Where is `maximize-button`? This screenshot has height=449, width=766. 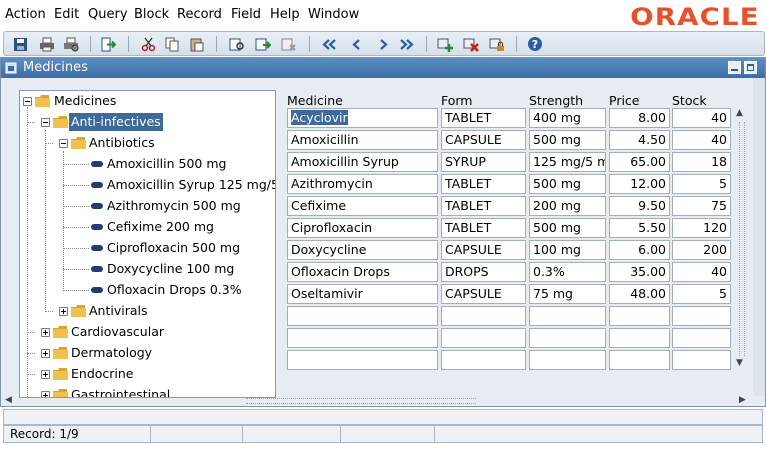 maximize-button is located at coordinates (750, 67).